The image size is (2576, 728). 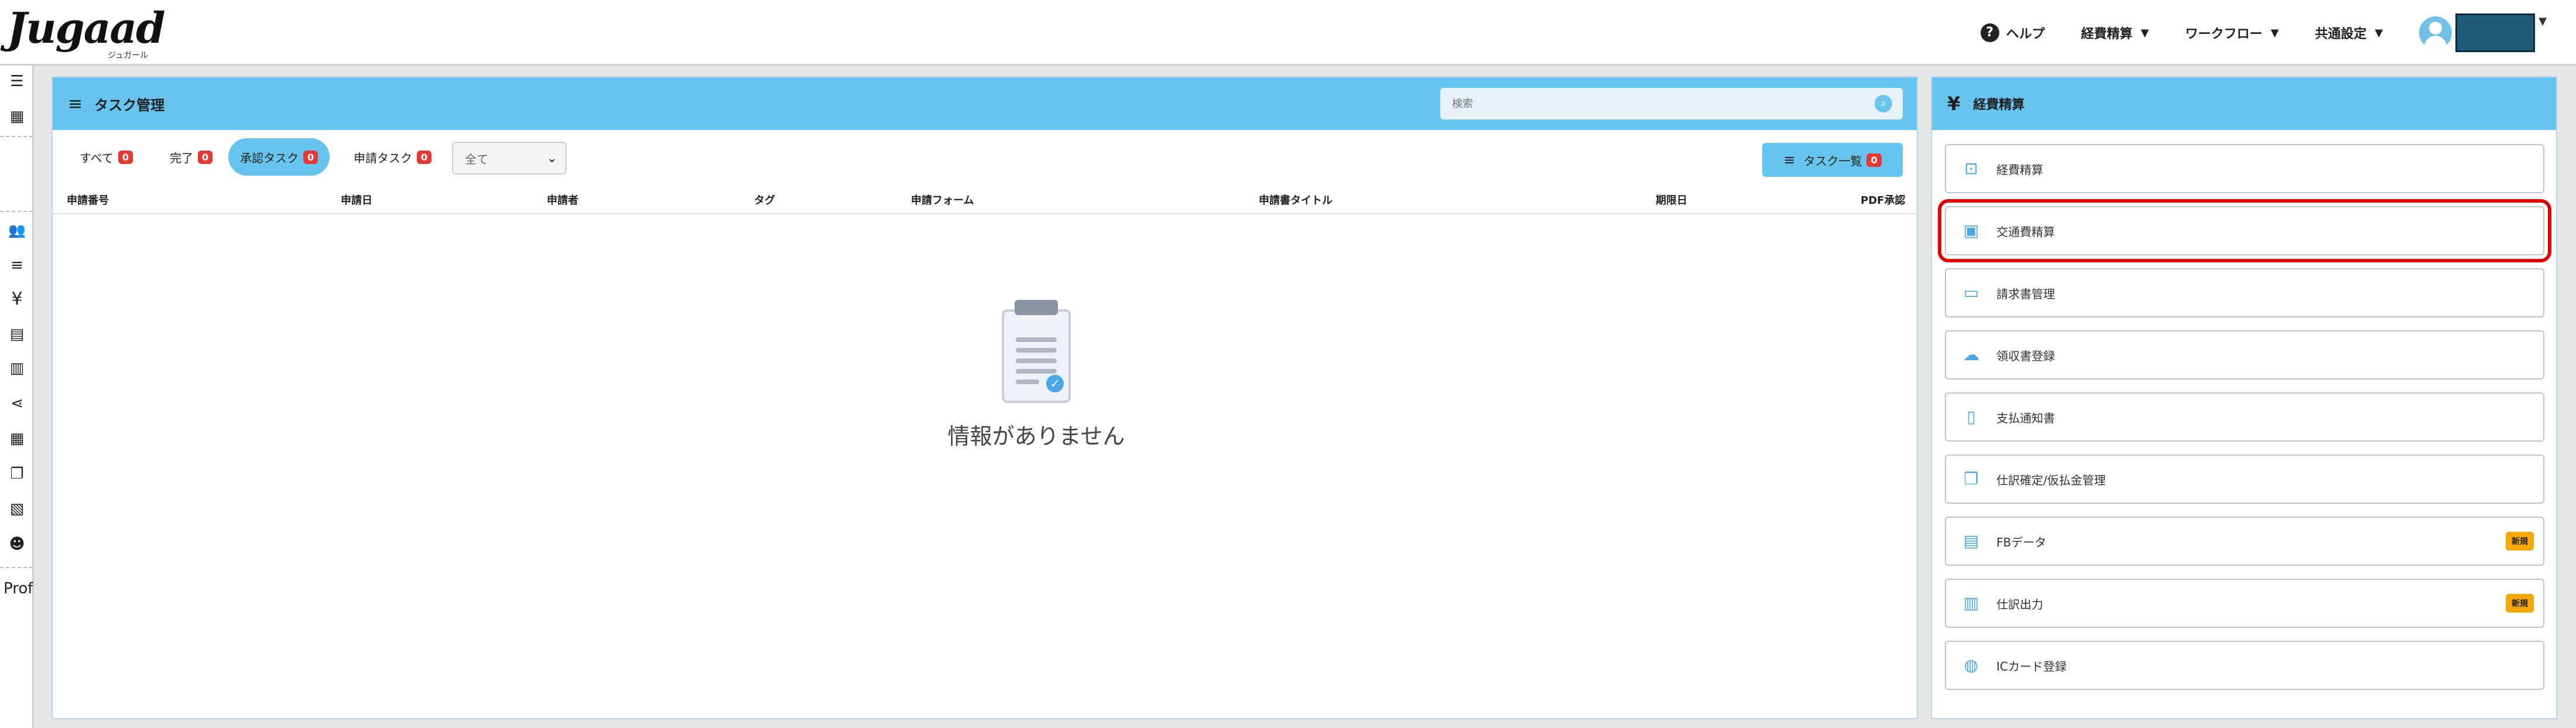 I want to click on question-icon: ?, so click(x=1989, y=32).